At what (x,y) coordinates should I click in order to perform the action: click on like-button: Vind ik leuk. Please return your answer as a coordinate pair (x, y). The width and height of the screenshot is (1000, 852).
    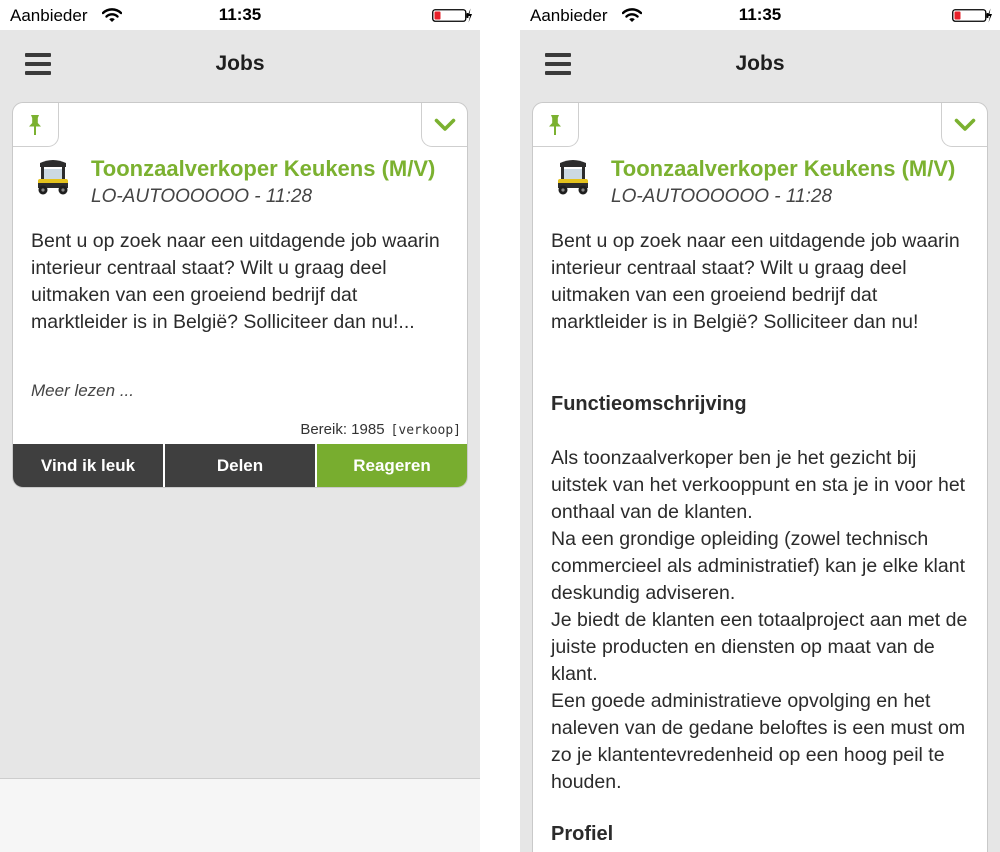
    Looking at the image, I should click on (88, 465).